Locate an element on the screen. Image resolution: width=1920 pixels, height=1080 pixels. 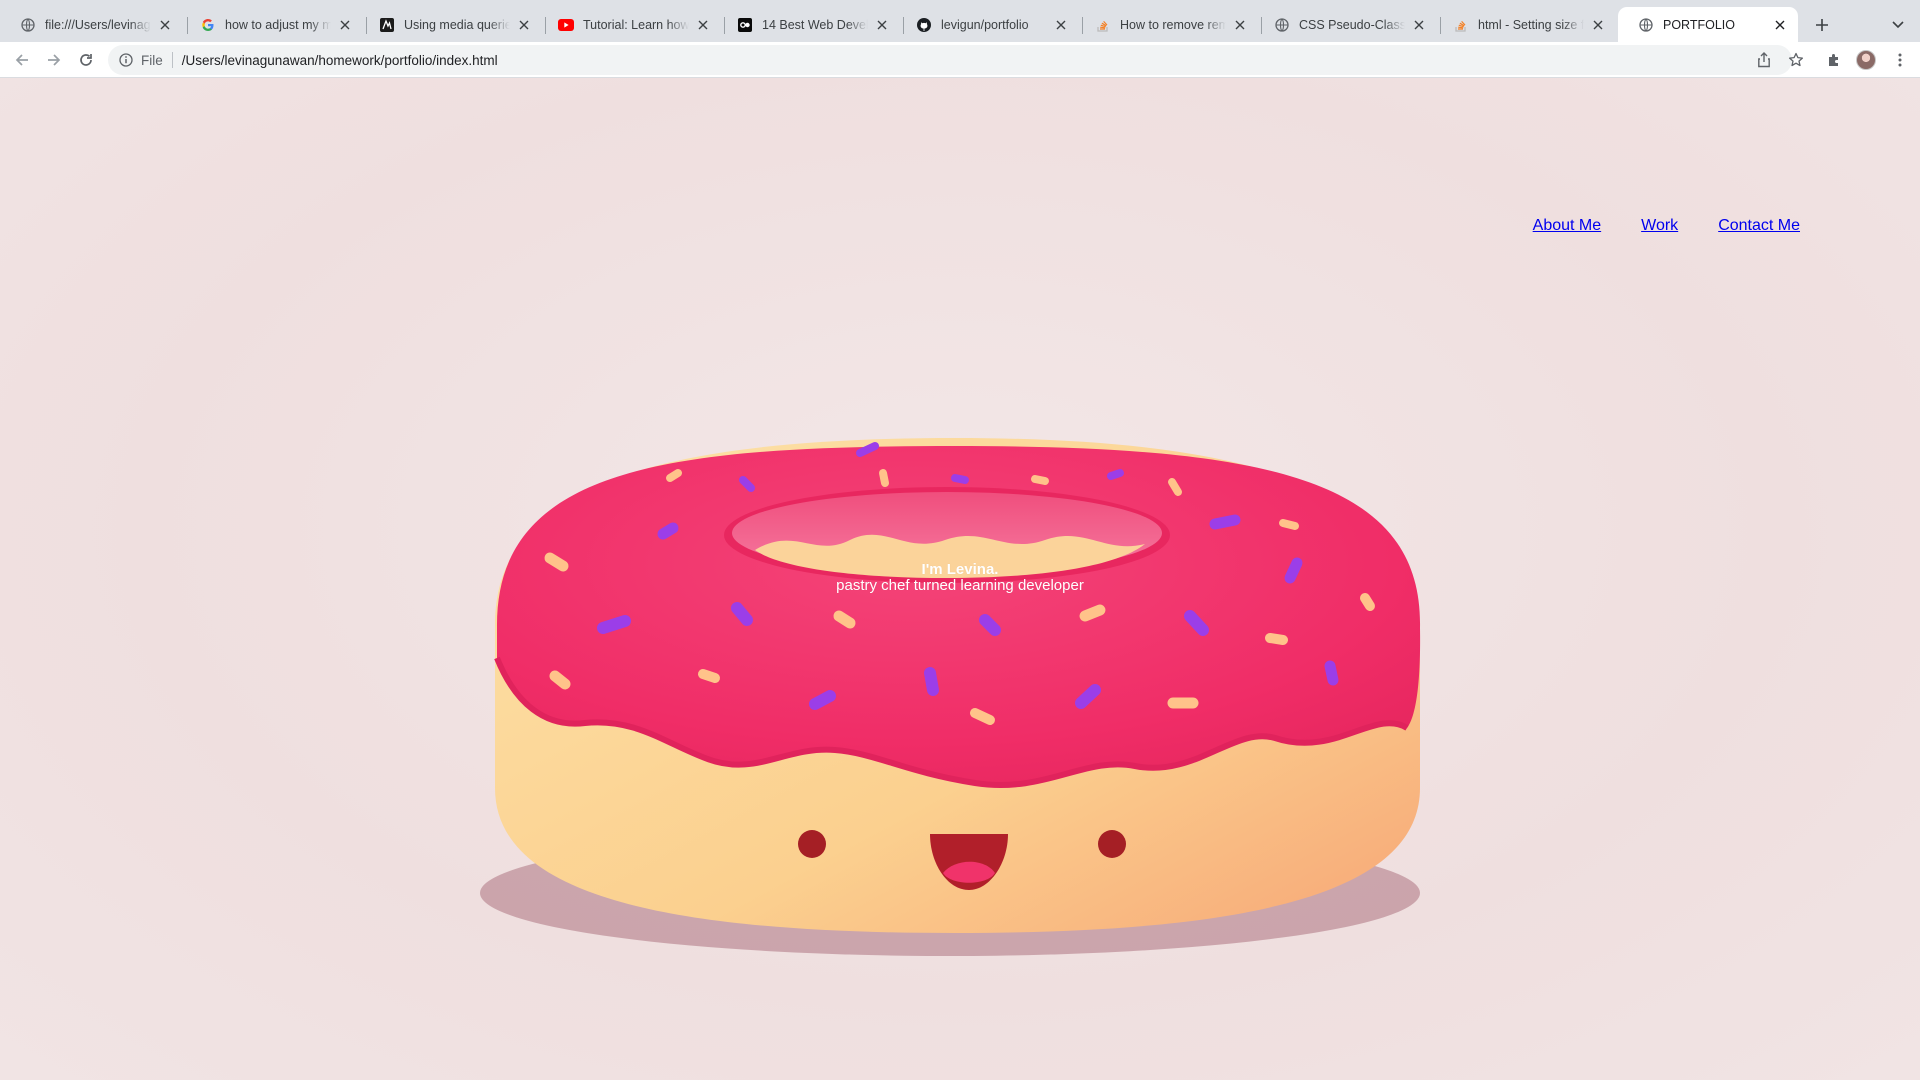
nav-link-work: Work is located at coordinates (1659, 226).